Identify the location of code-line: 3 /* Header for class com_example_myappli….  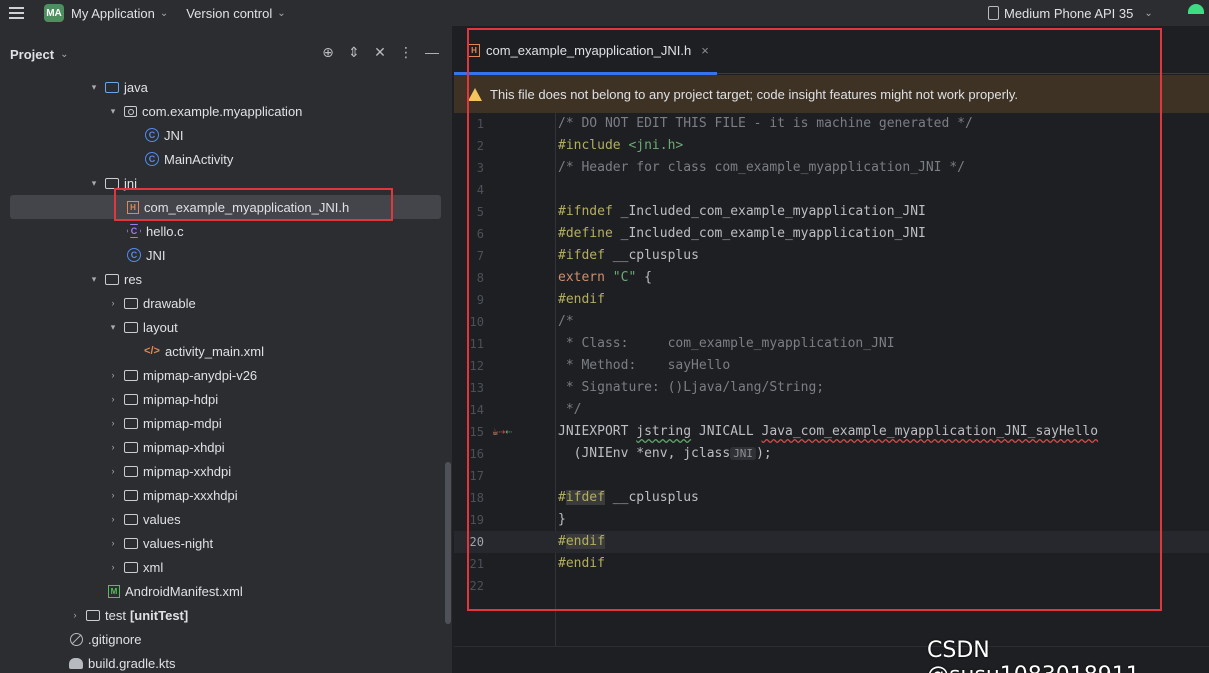
(831, 168).